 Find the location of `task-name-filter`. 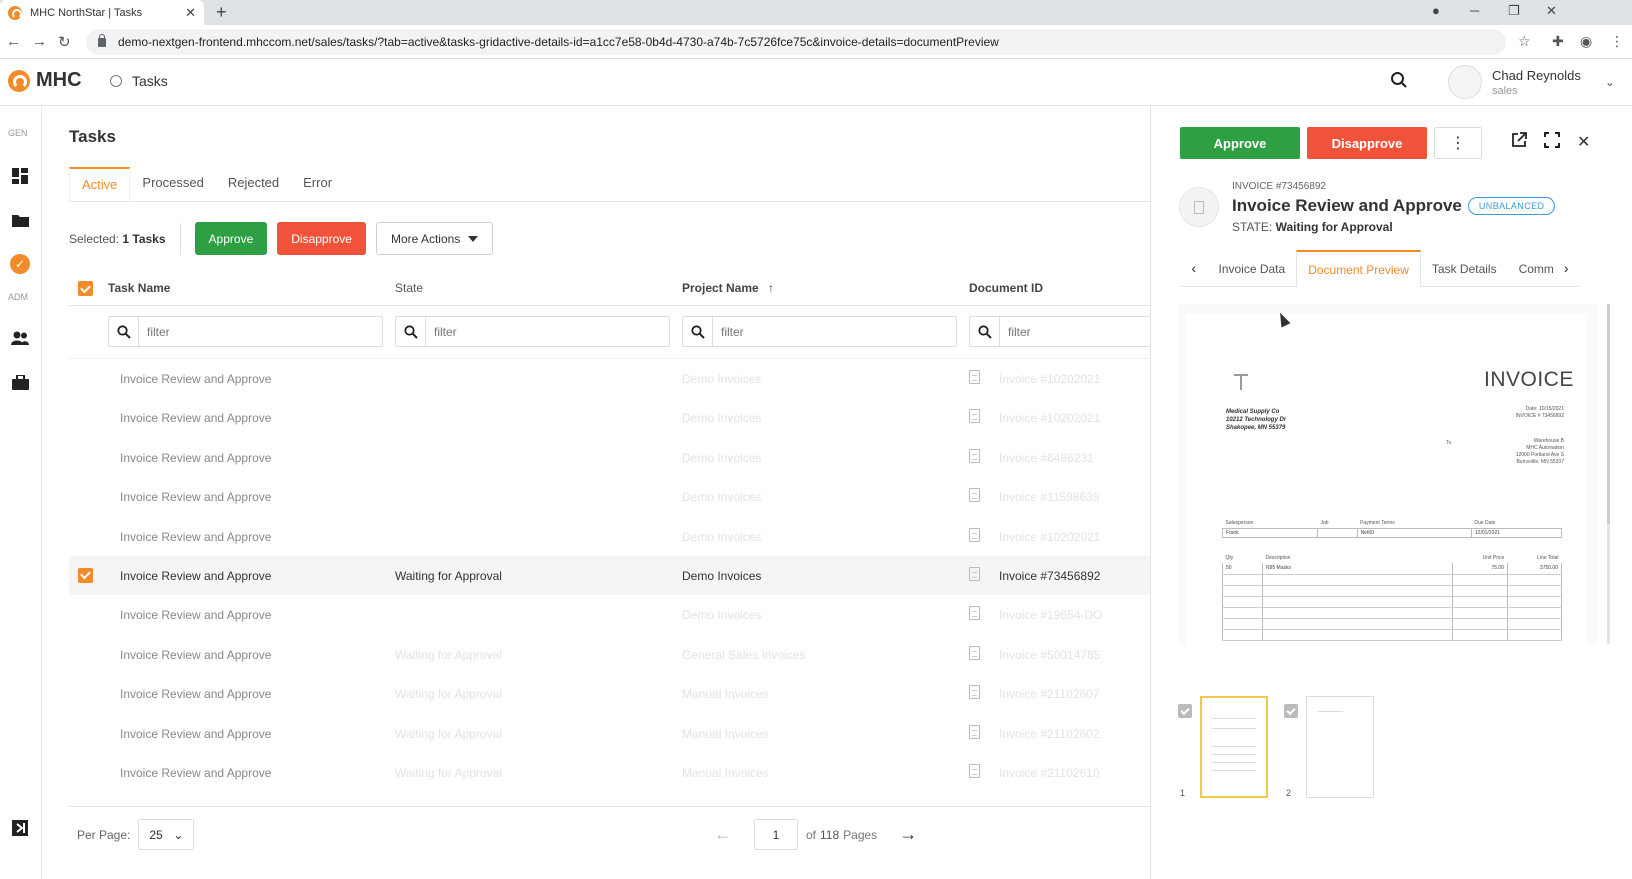

task-name-filter is located at coordinates (245, 331).